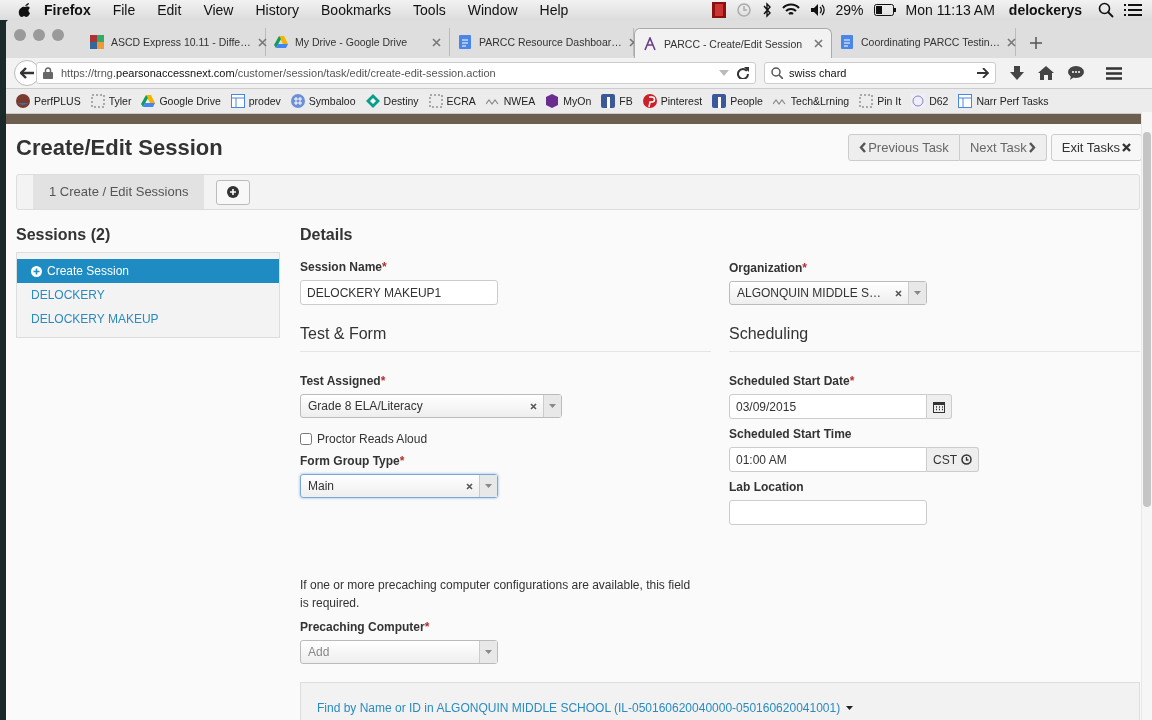 The width and height of the screenshot is (1152, 720). I want to click on bookmark-item: Destiny, so click(392, 101).